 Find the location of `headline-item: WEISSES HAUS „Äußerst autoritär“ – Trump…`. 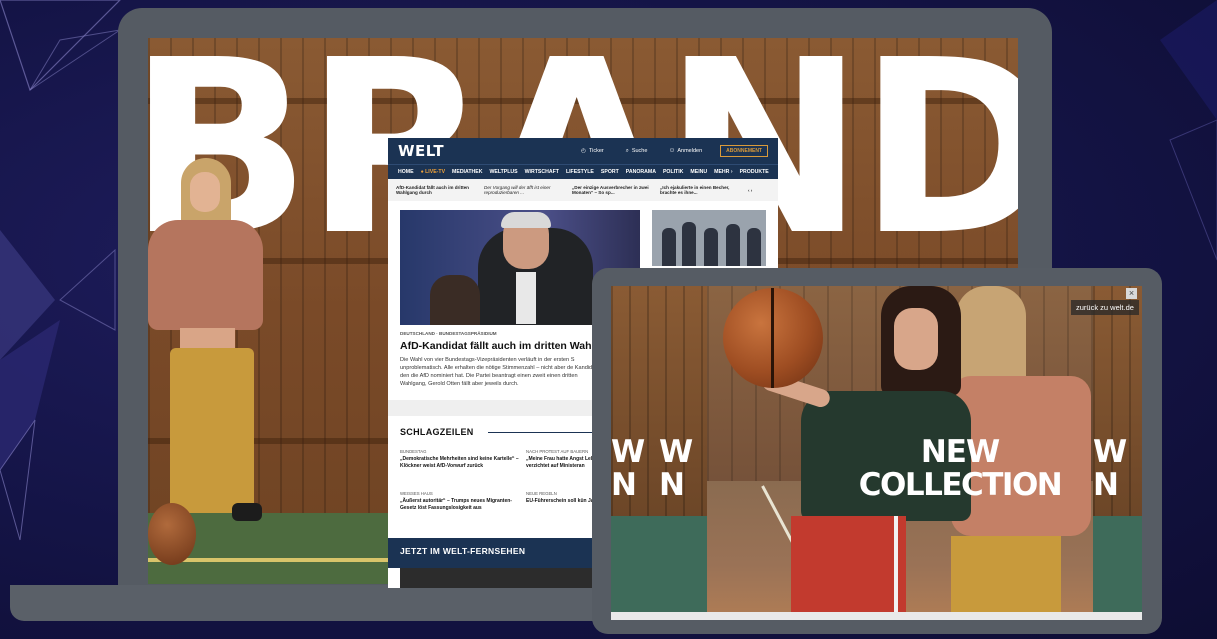

headline-item: WEISSES HAUS „Äußerst autoritär“ – Trump… is located at coordinates (460, 501).